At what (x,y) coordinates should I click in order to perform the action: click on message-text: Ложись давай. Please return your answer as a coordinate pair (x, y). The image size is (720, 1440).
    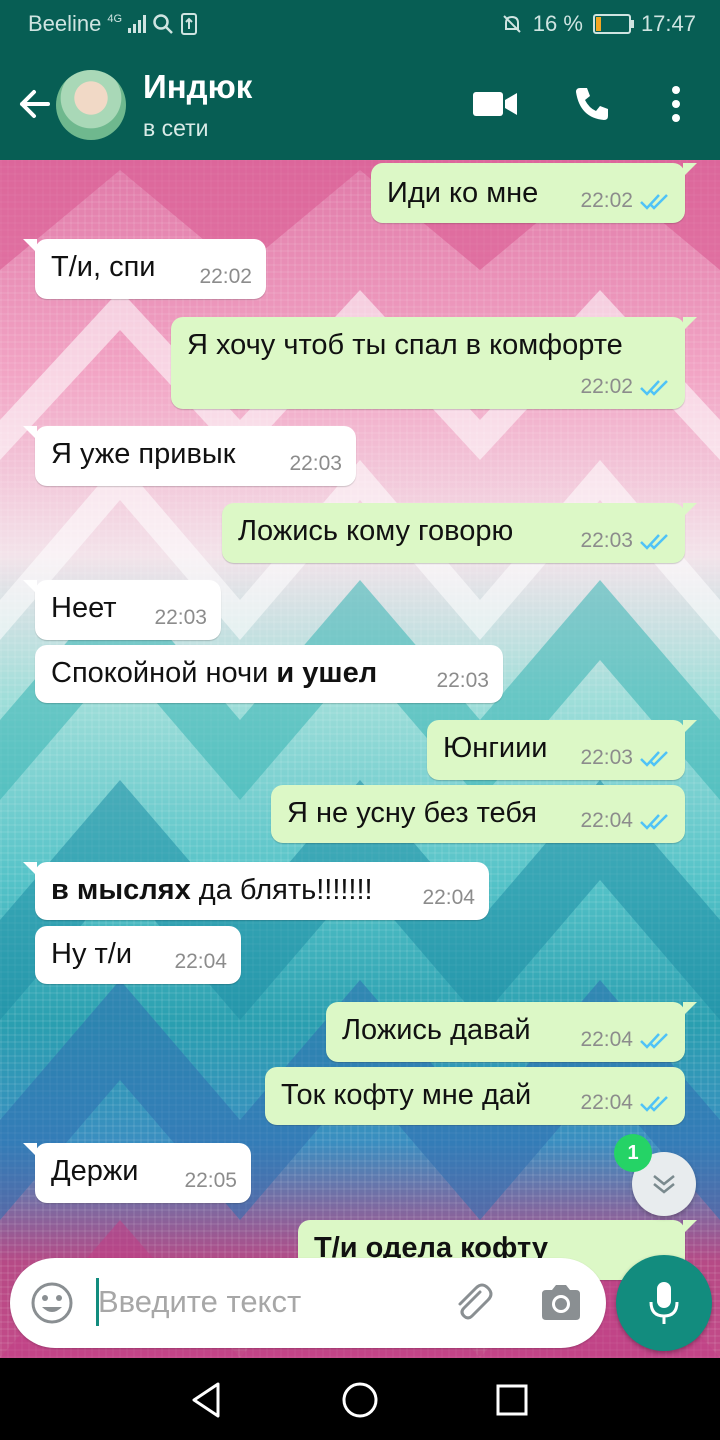
    Looking at the image, I should click on (436, 1030).